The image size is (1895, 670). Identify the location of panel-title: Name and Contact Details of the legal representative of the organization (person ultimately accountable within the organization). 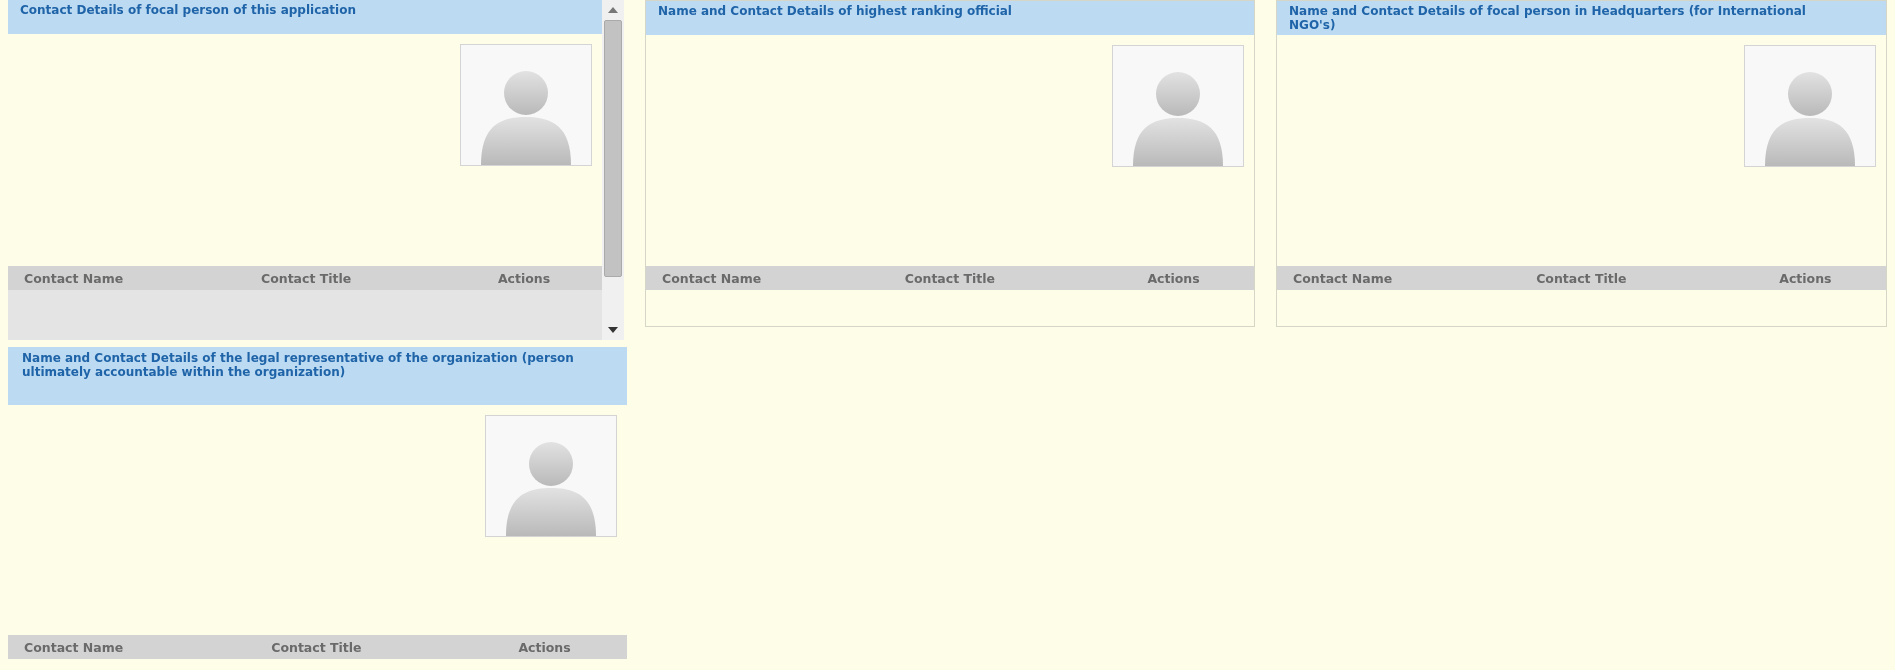
(317, 376).